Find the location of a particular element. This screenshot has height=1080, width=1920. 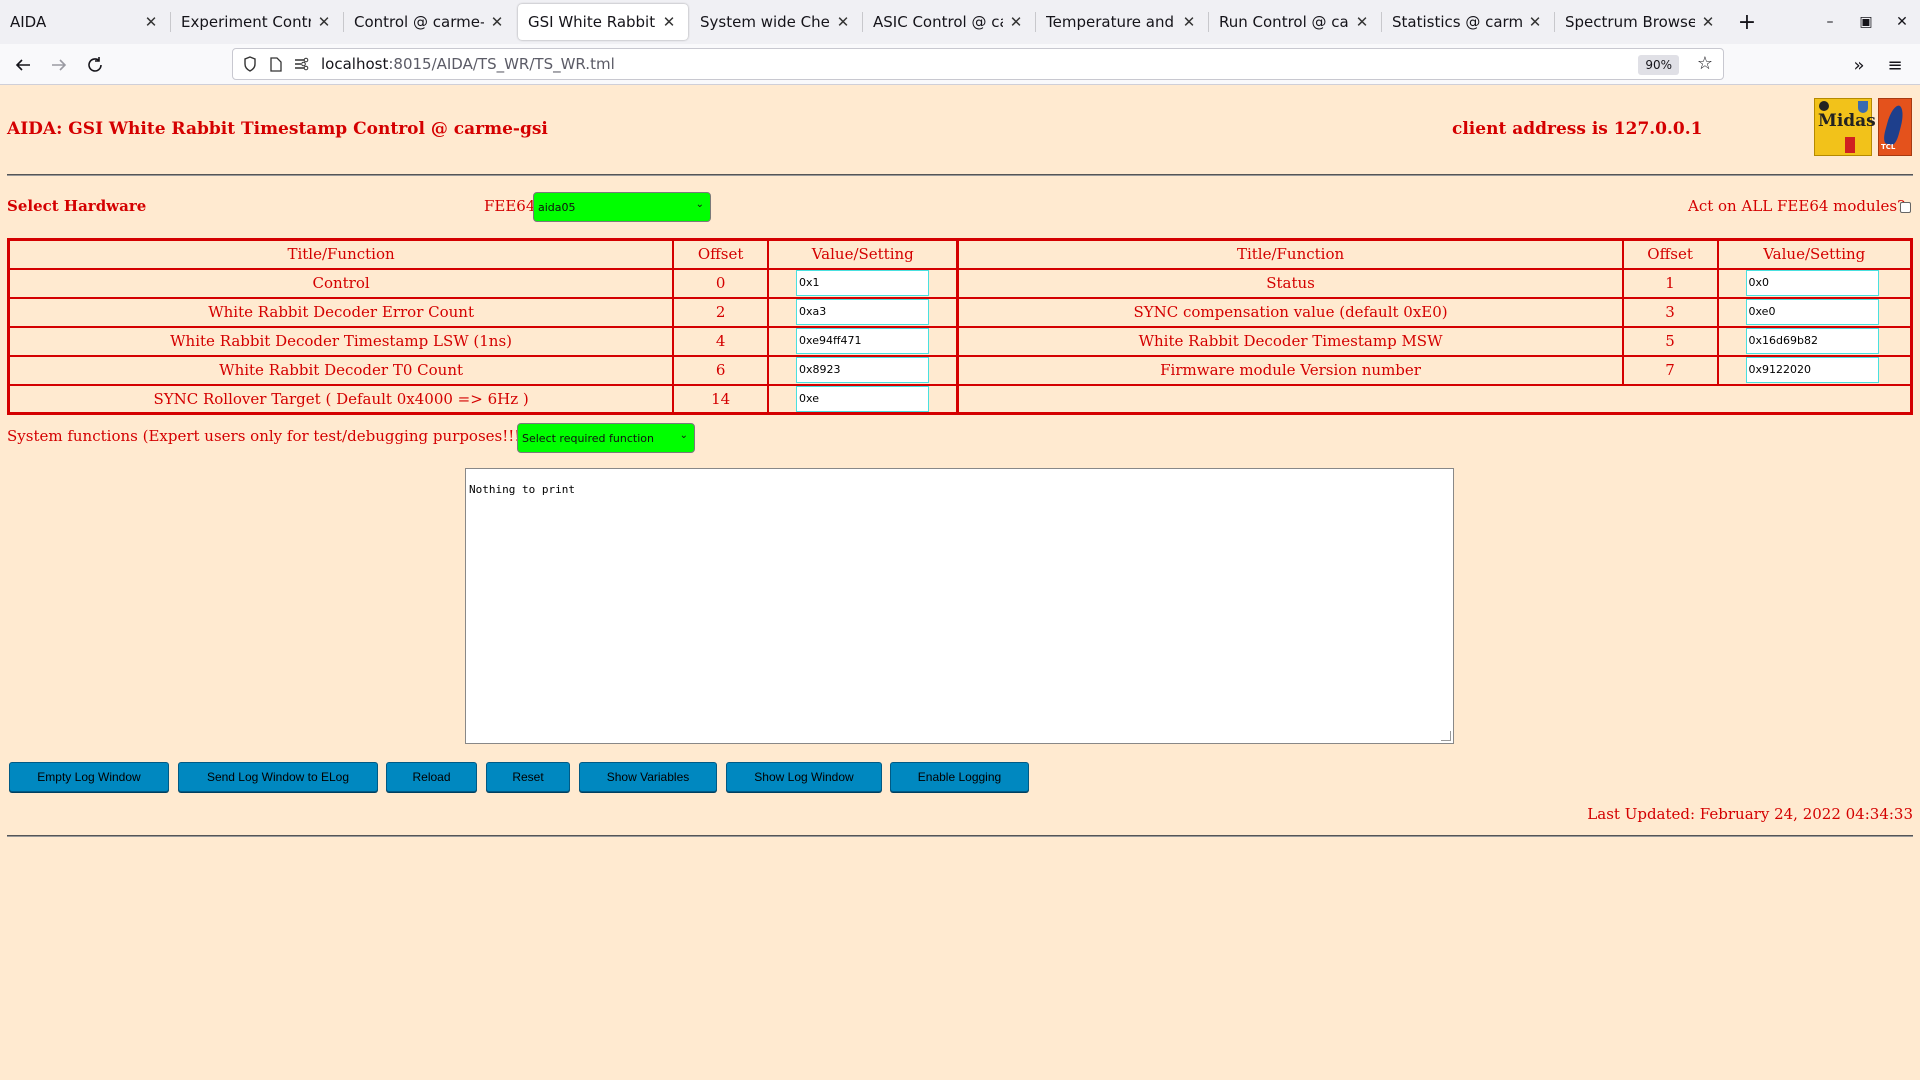

tab-system-wide-checks: System wide Checks ✕ is located at coordinates (776, 22).